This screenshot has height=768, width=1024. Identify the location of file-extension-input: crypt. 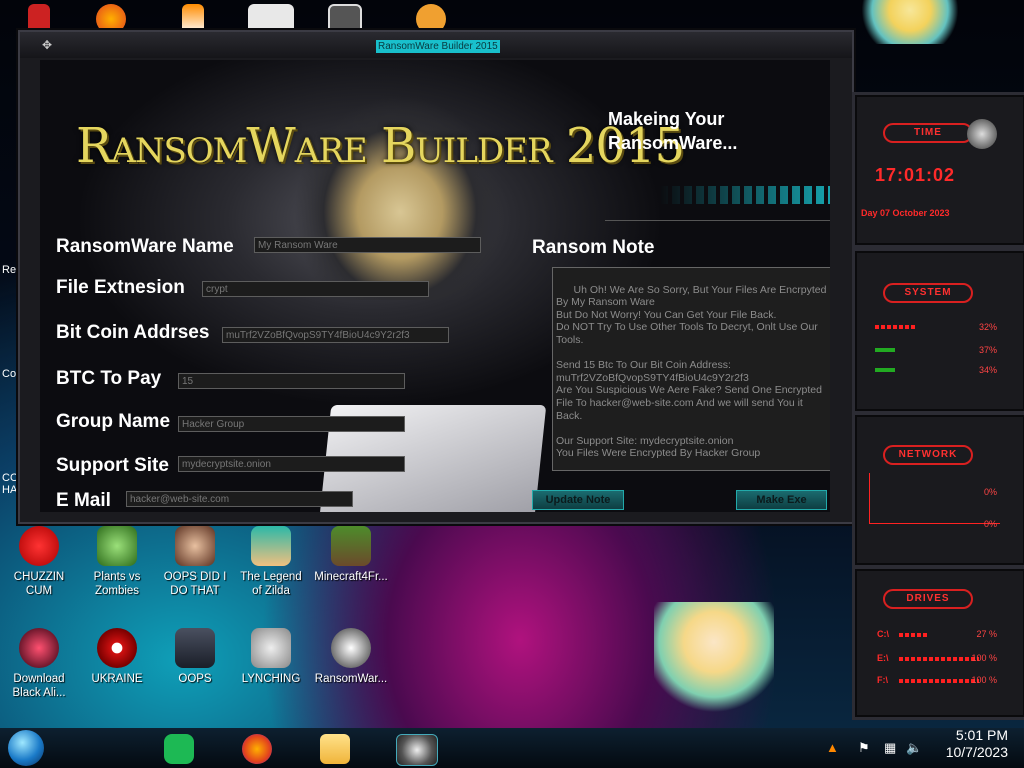
(315, 289).